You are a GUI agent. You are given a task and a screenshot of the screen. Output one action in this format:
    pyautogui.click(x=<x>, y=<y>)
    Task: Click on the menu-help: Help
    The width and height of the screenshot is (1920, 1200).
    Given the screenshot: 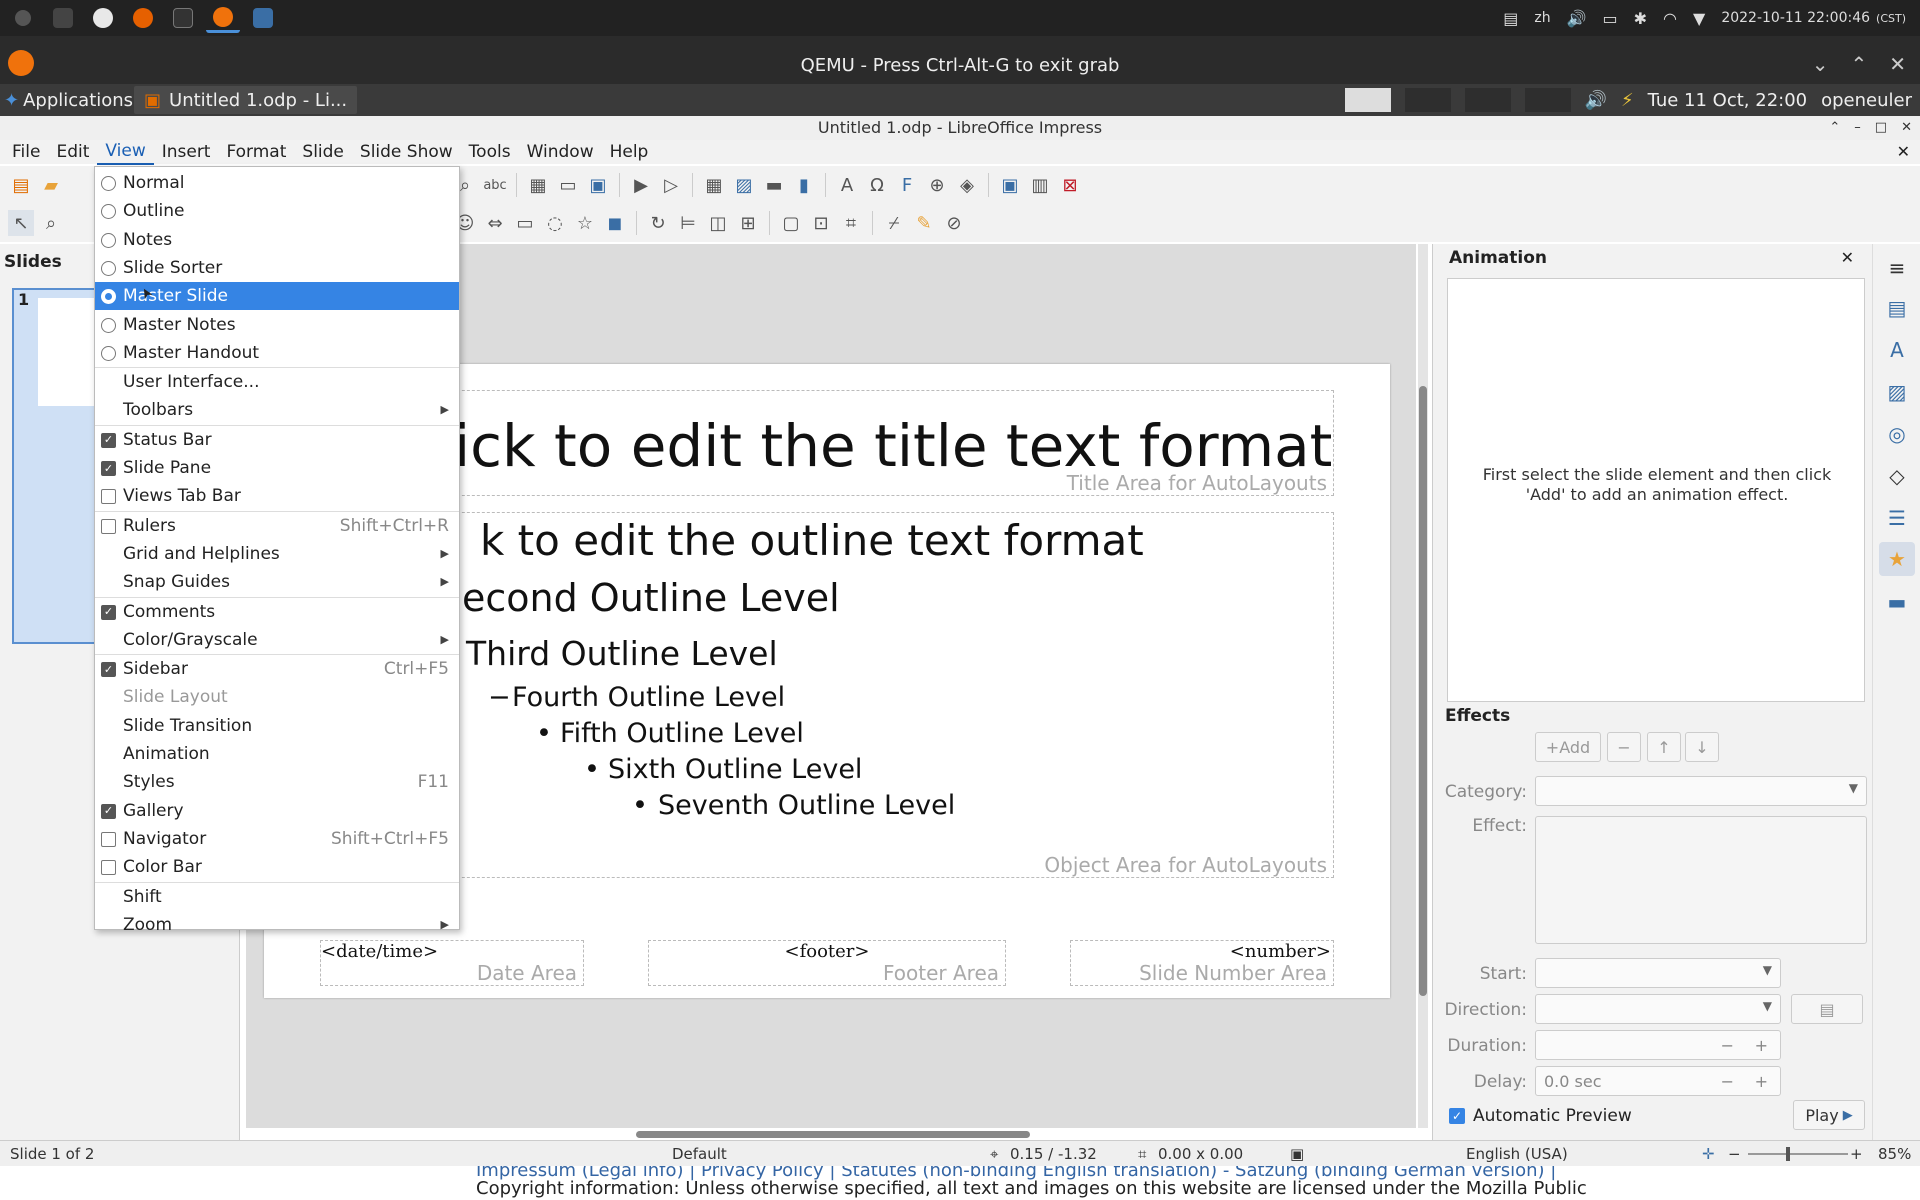 What is the action you would take?
    pyautogui.click(x=629, y=152)
    